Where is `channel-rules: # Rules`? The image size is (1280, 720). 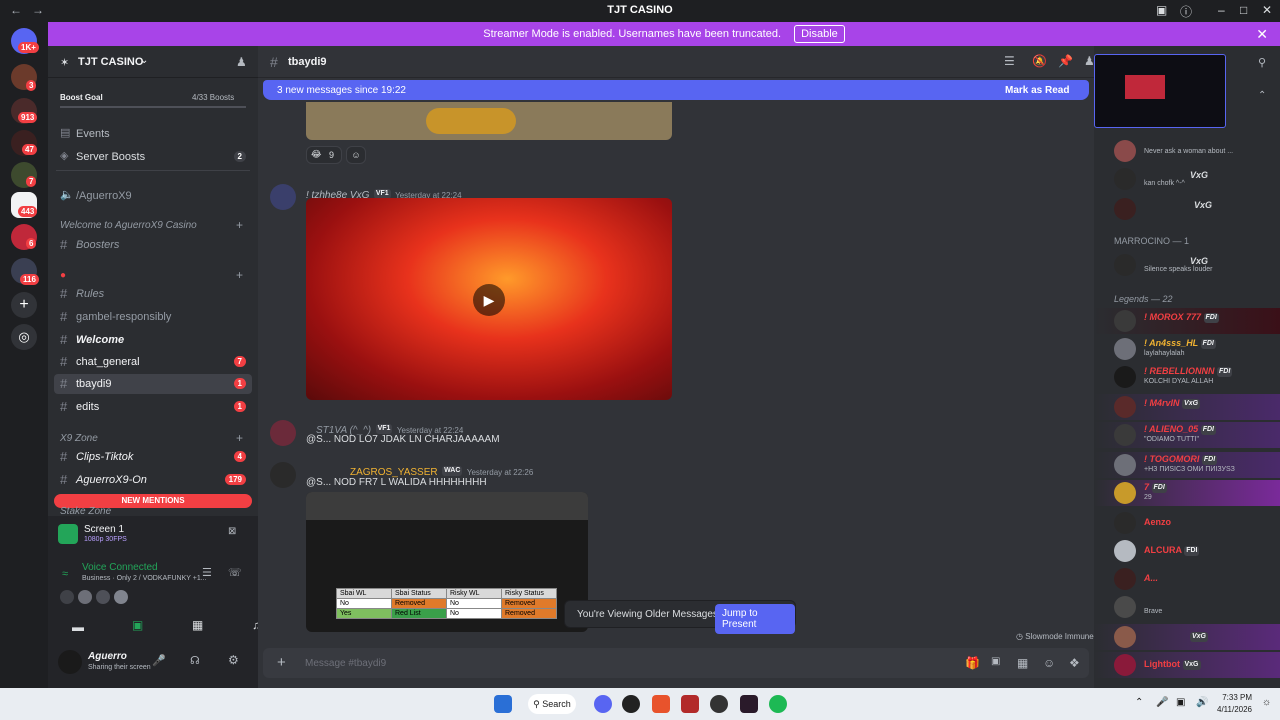 channel-rules: # Rules is located at coordinates (153, 294).